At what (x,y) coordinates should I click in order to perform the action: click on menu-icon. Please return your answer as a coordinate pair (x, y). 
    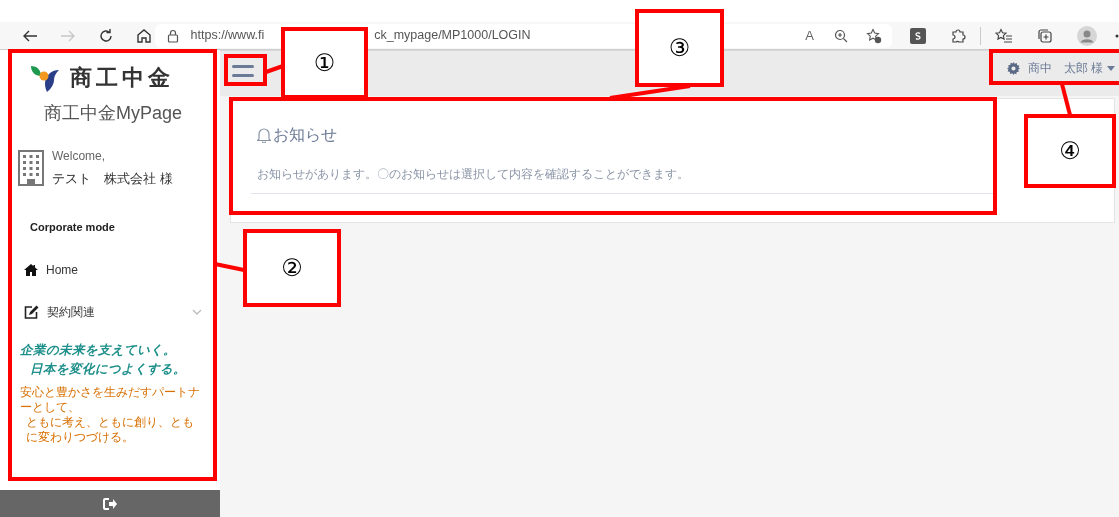
    Looking at the image, I should click on (243, 71).